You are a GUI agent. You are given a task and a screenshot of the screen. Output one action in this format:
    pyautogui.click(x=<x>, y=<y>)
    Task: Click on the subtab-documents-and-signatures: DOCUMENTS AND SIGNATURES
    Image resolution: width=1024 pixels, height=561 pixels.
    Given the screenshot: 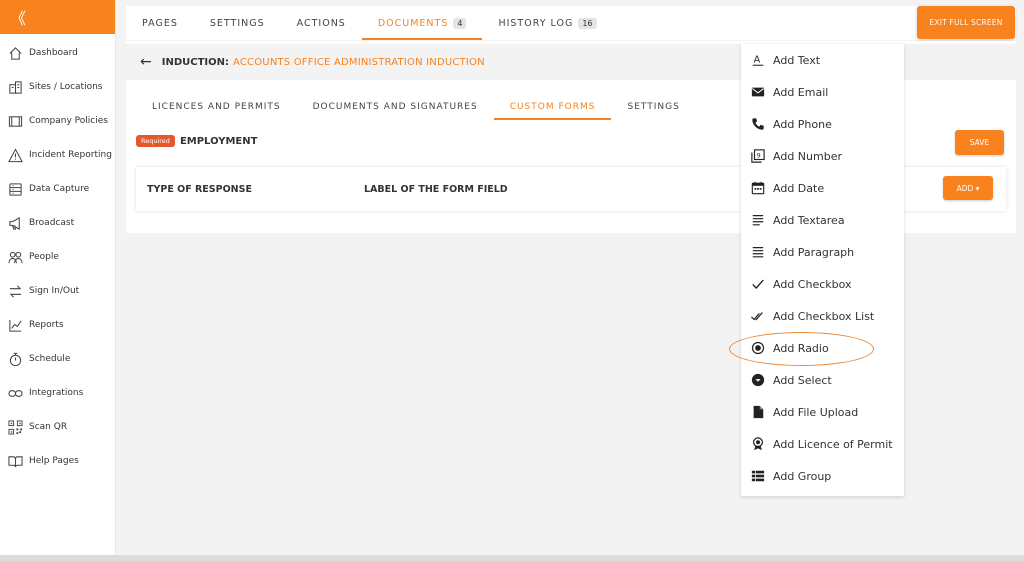 What is the action you would take?
    pyautogui.click(x=395, y=106)
    